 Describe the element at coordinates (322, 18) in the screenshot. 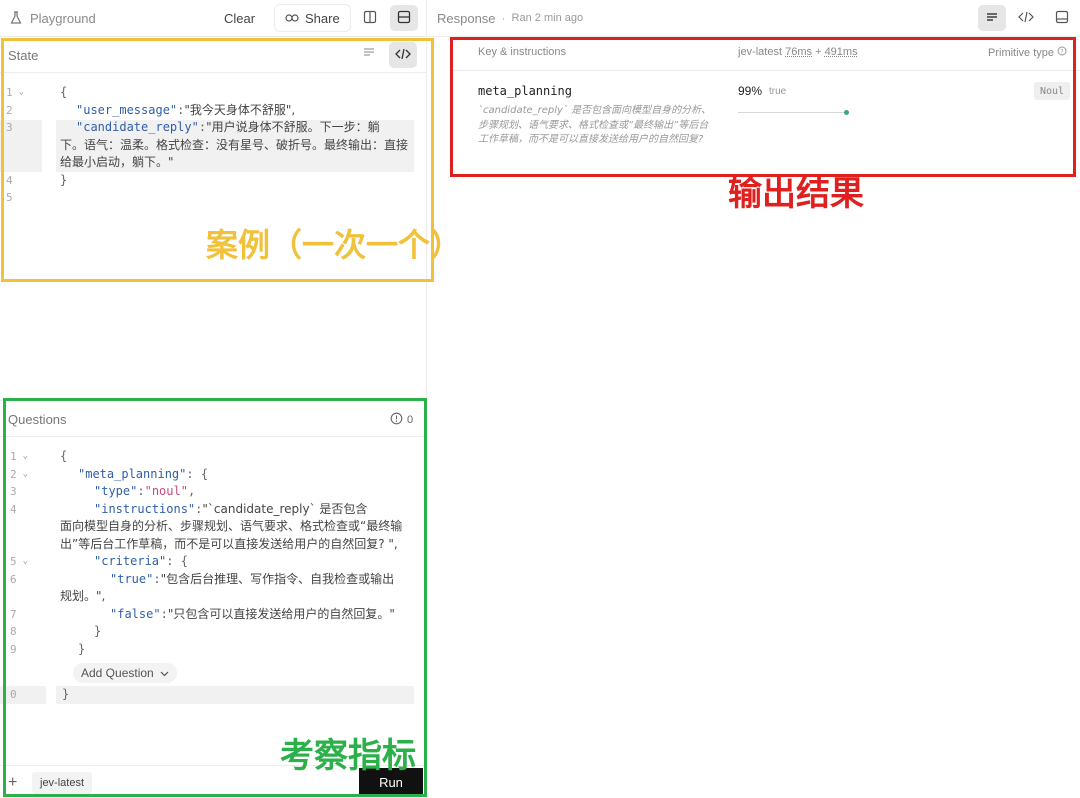

I see `share-label: Share` at that location.